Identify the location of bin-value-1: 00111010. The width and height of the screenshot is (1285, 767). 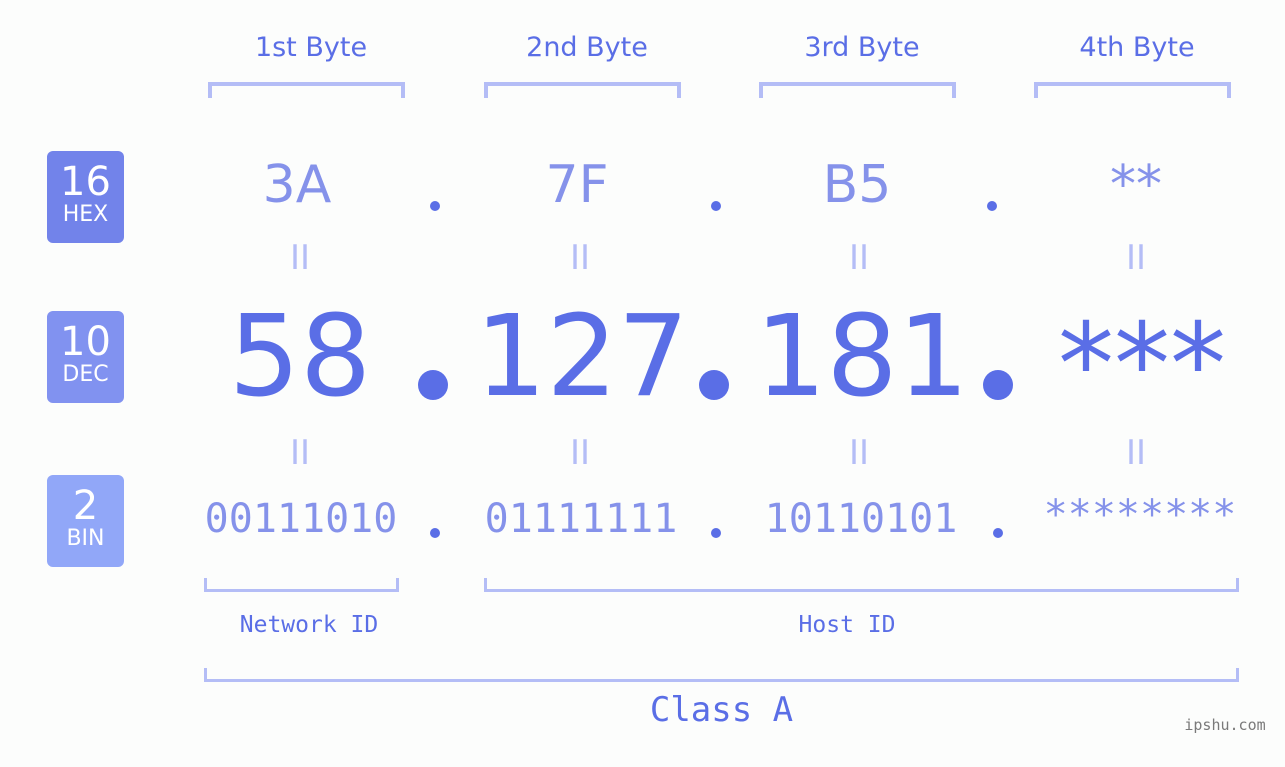
(301, 519).